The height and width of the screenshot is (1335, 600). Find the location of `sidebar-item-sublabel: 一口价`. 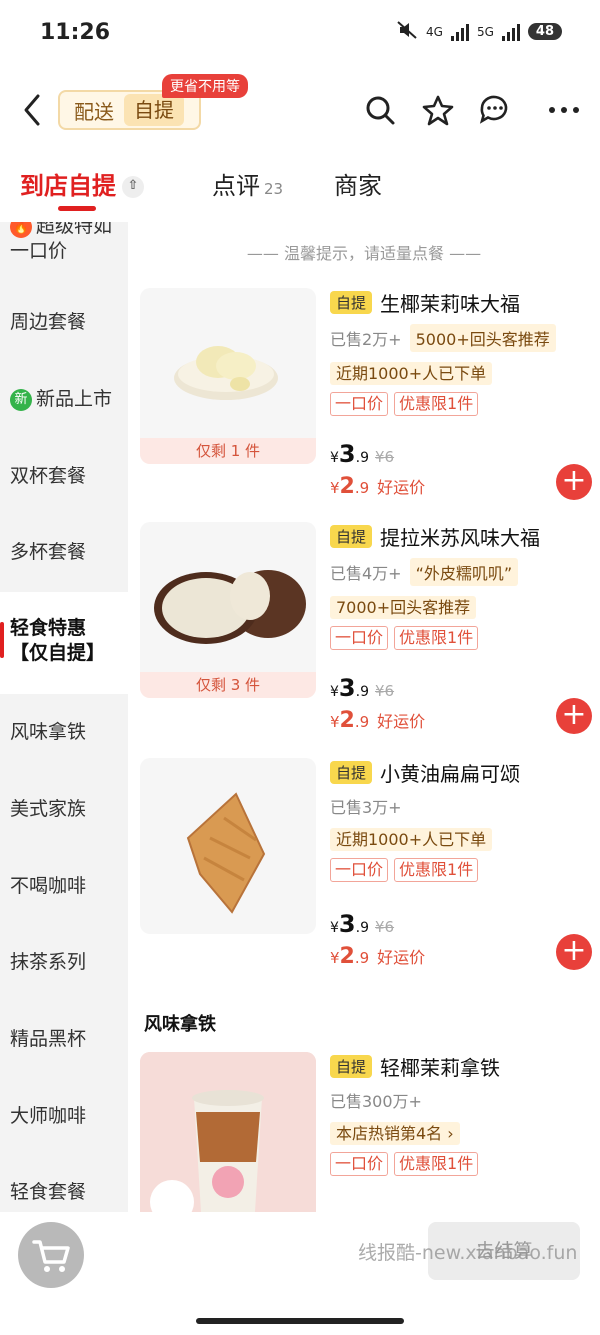

sidebar-item-sublabel: 一口价 is located at coordinates (39, 251).